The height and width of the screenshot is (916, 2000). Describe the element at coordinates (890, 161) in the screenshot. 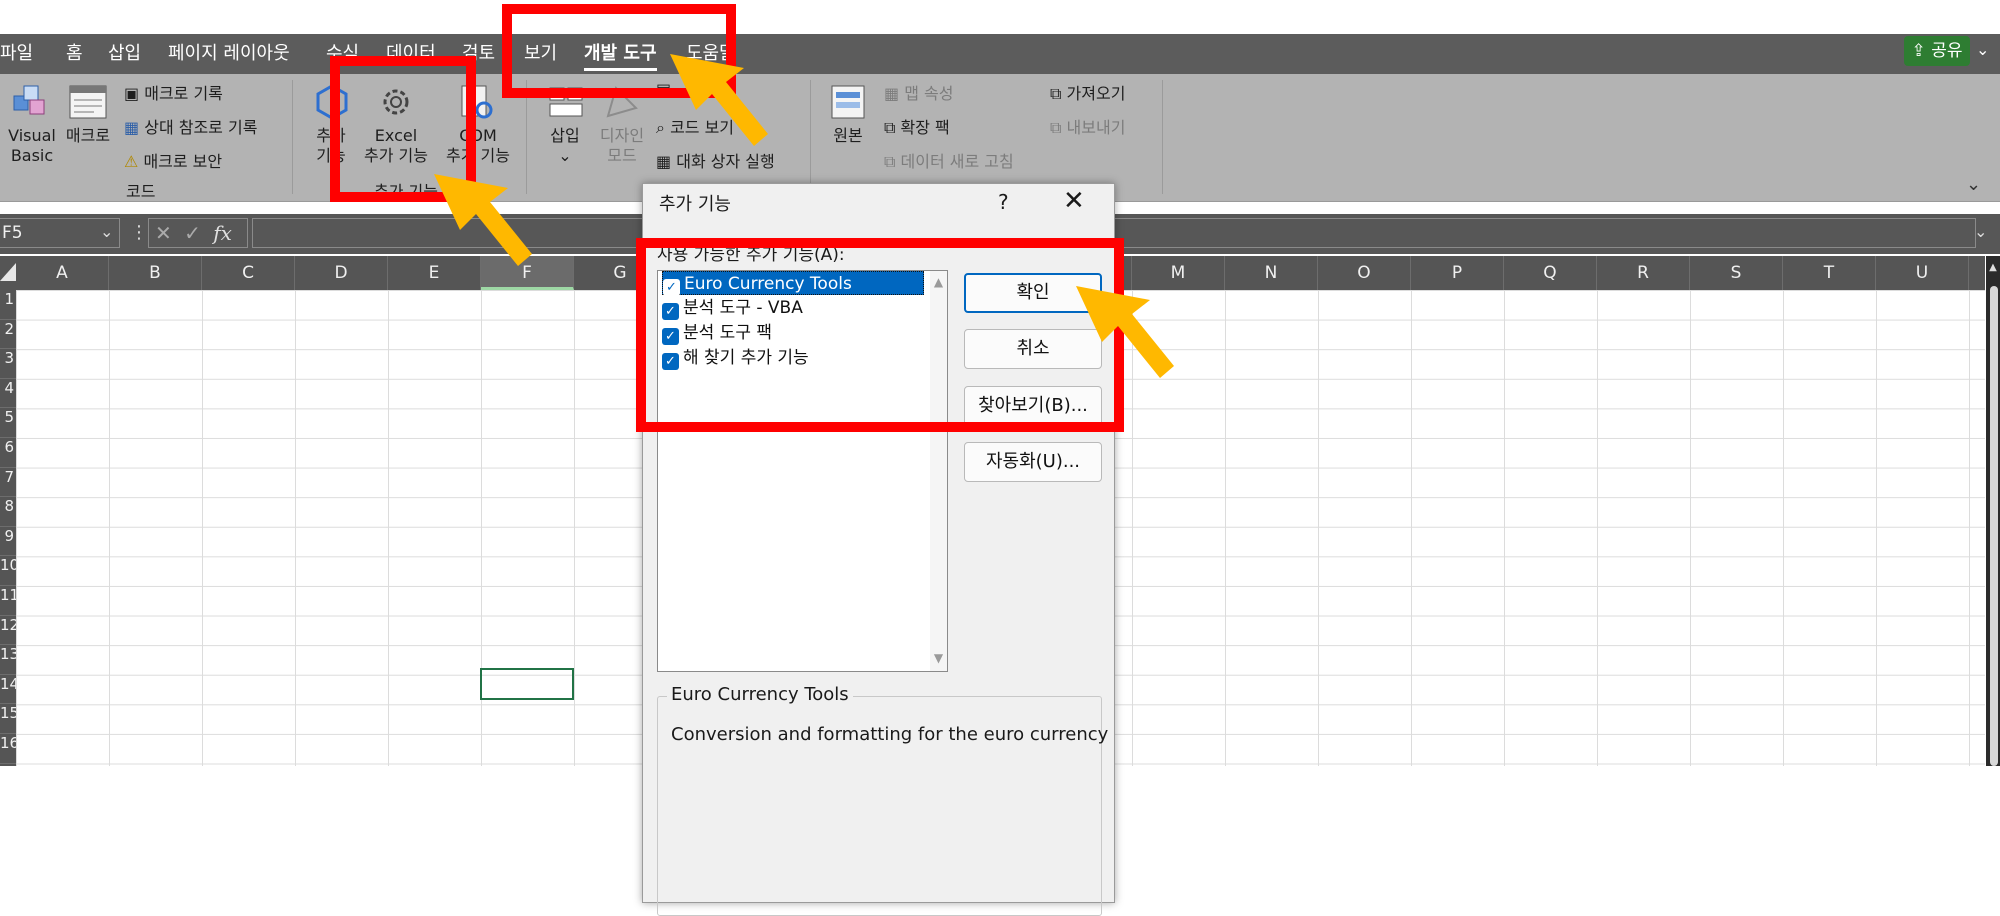

I see `refresh-data-icon: ⧉` at that location.